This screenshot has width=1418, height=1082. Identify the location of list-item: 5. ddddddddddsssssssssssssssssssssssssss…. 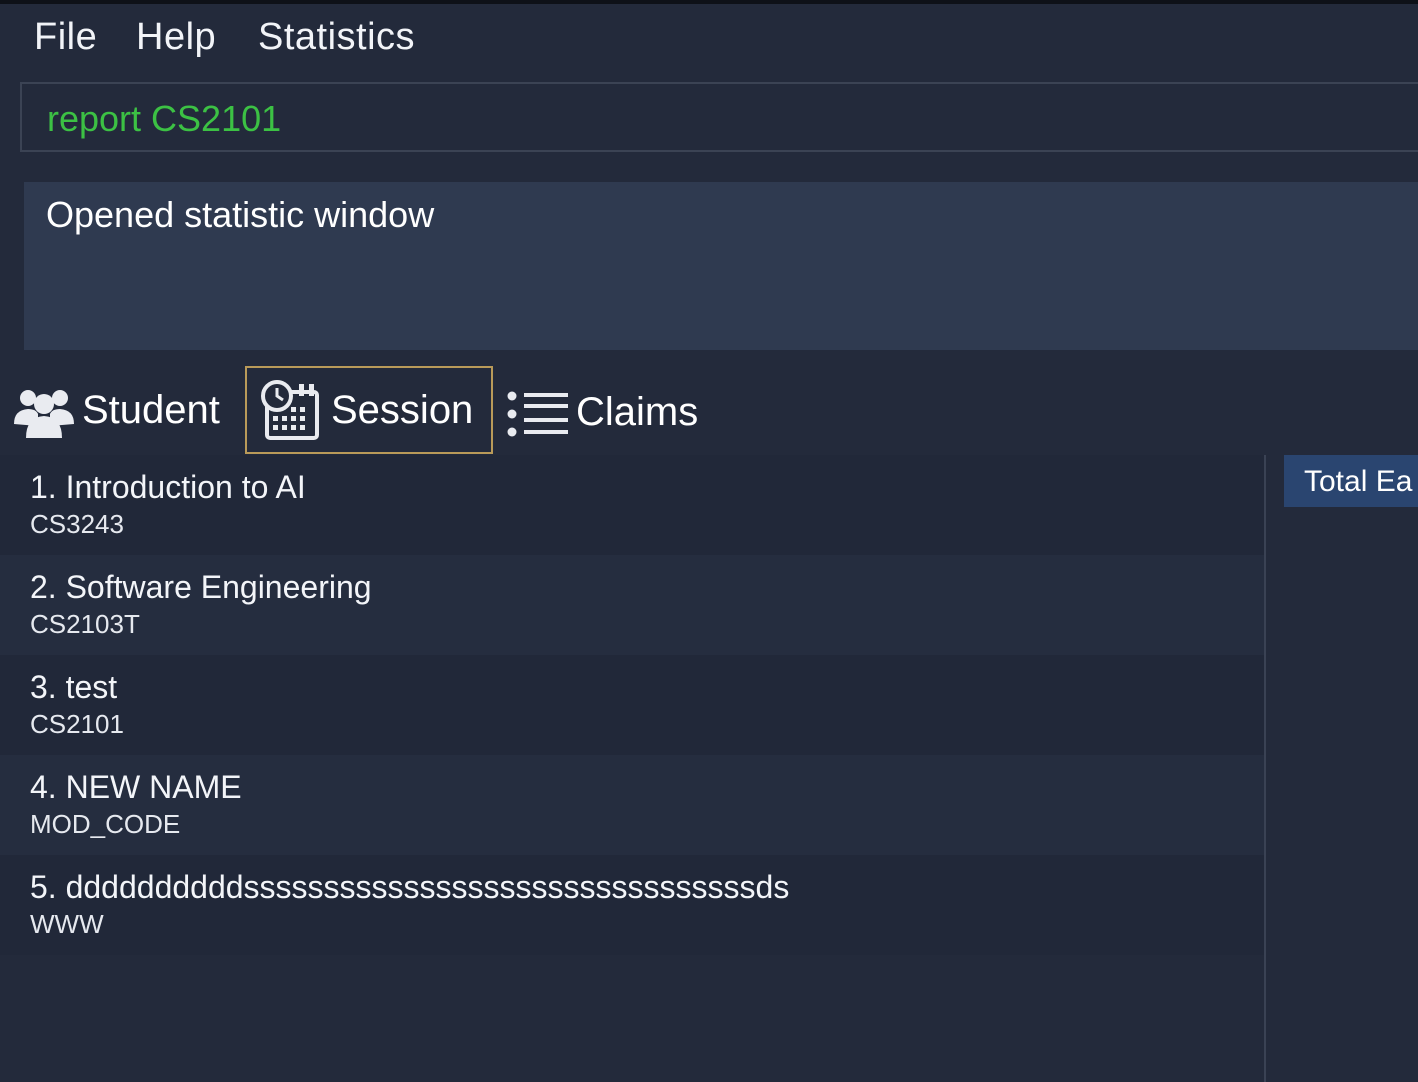
(632, 905).